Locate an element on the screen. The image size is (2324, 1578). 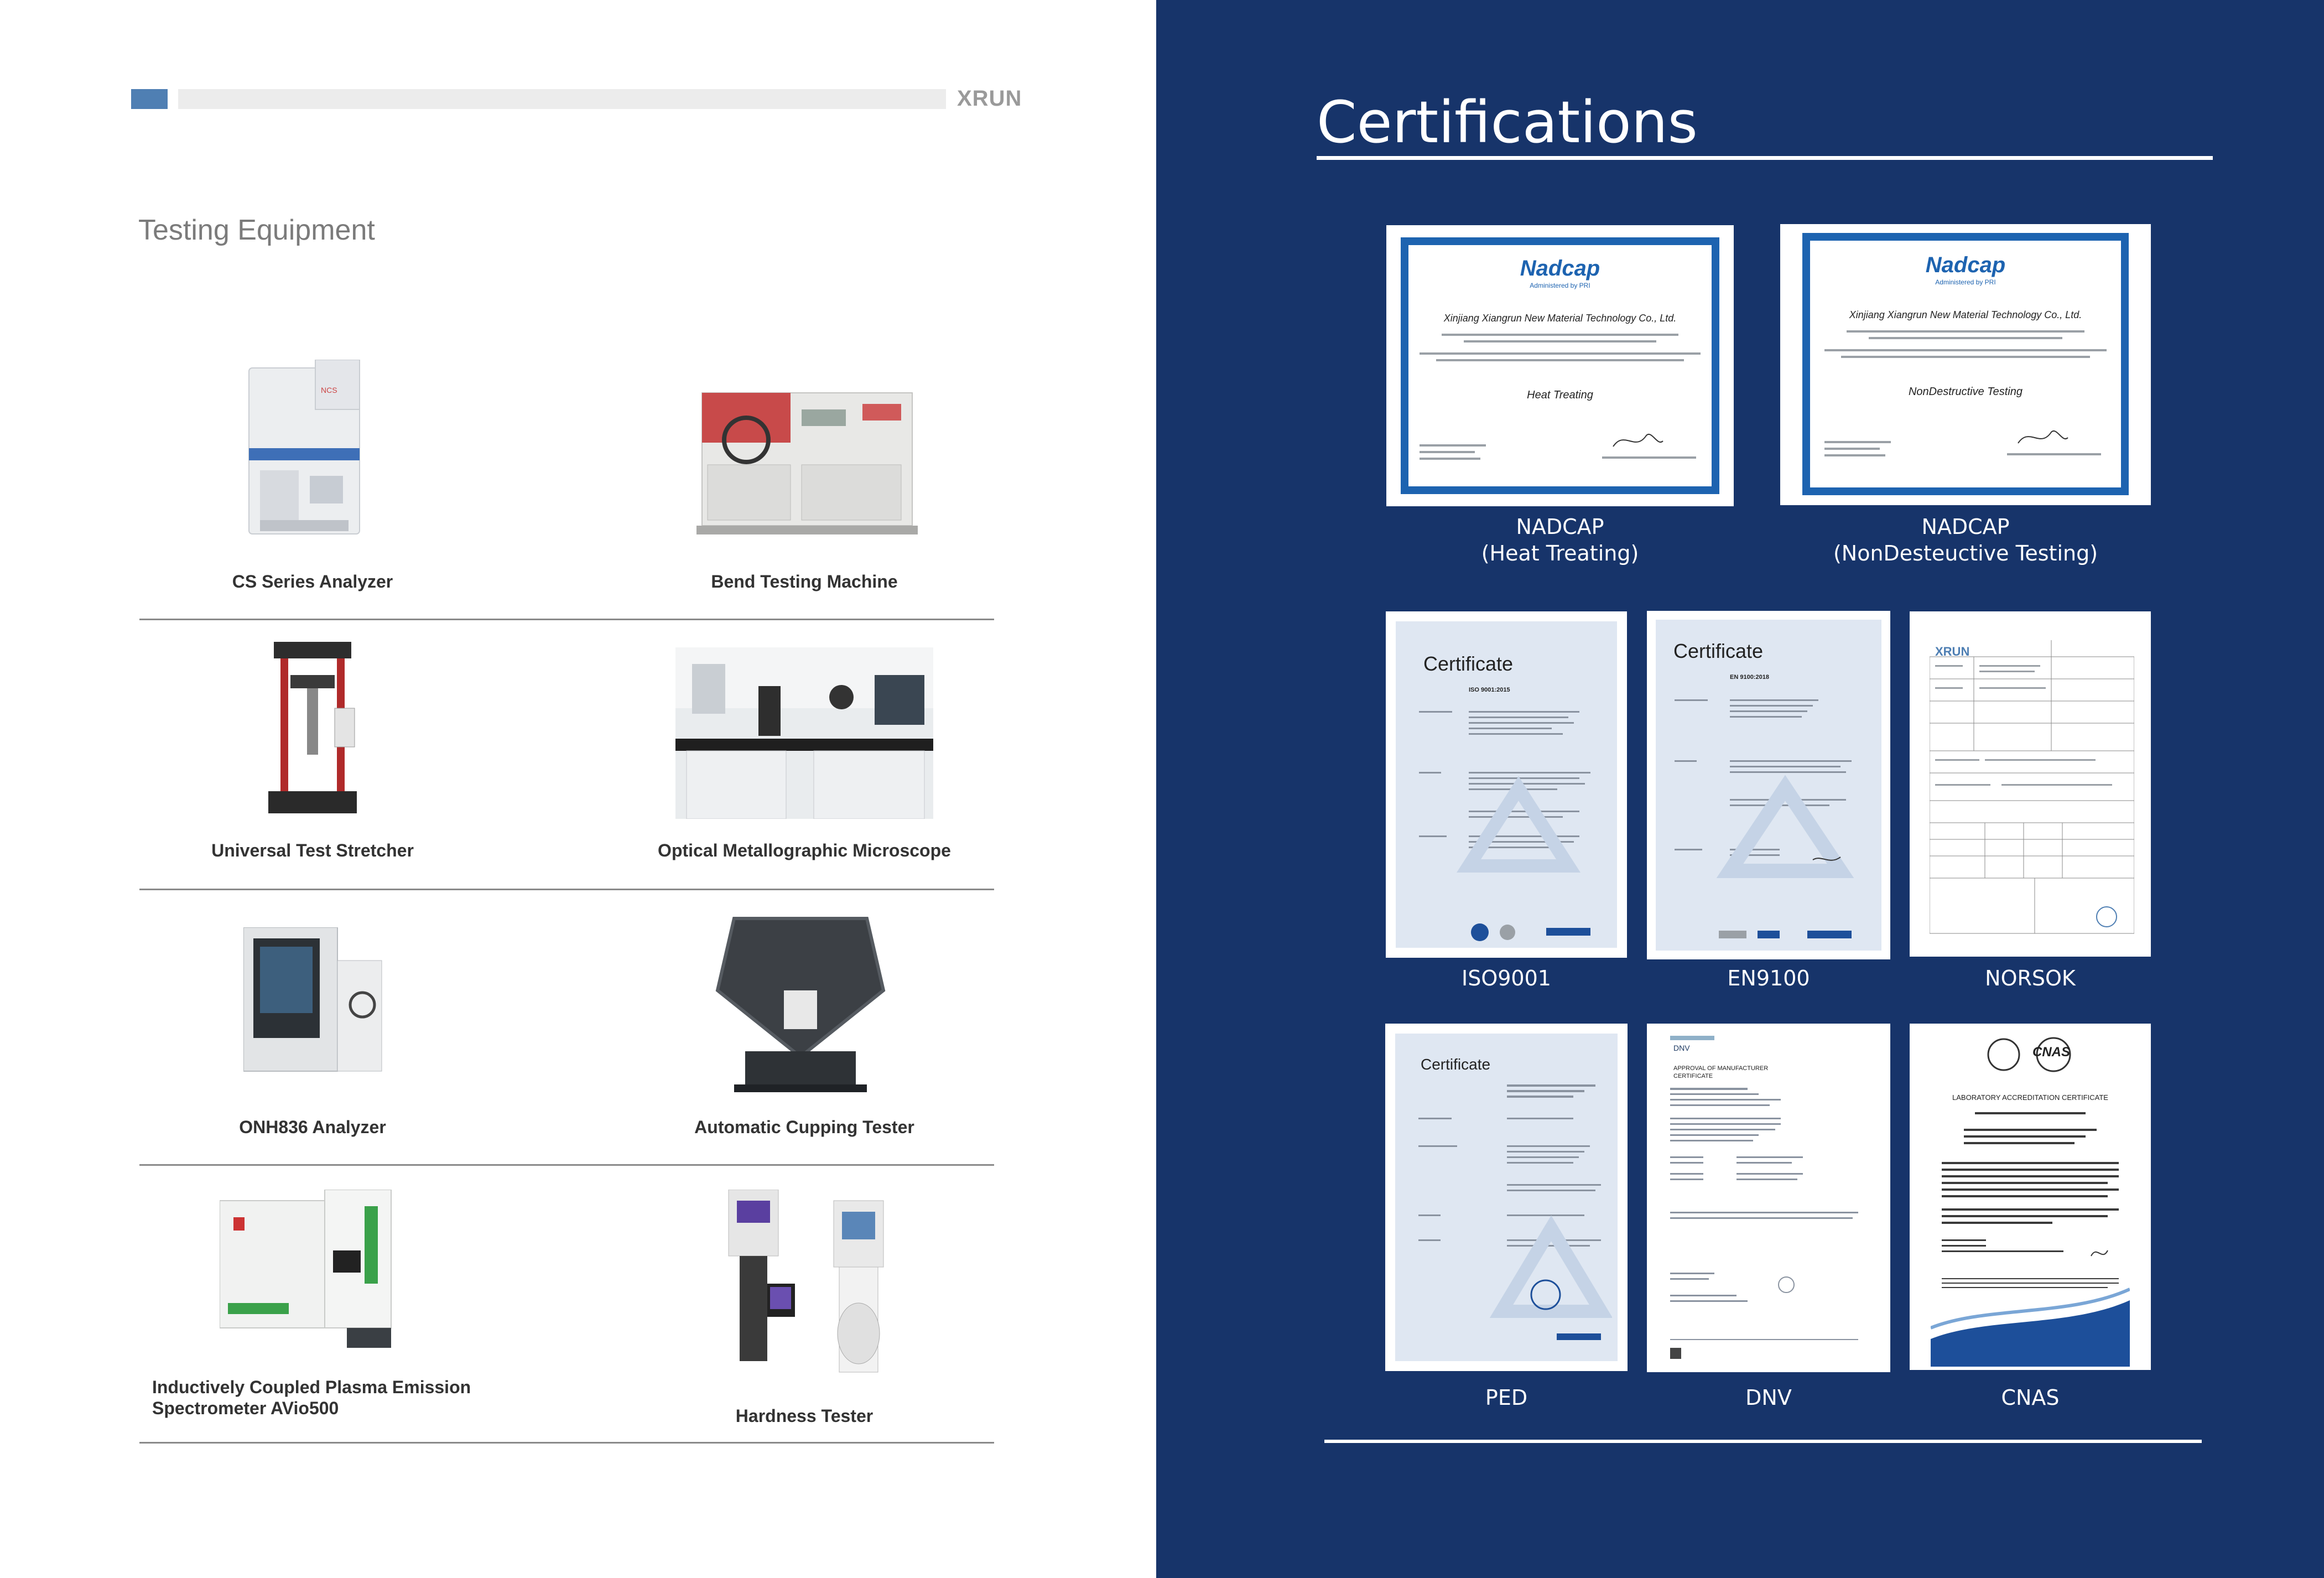
certificate-caption: ISO9001 is located at coordinates (1506, 978).